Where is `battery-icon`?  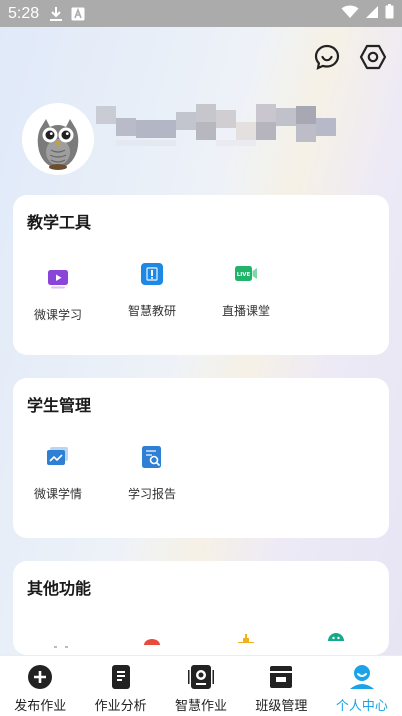 battery-icon is located at coordinates (389, 13).